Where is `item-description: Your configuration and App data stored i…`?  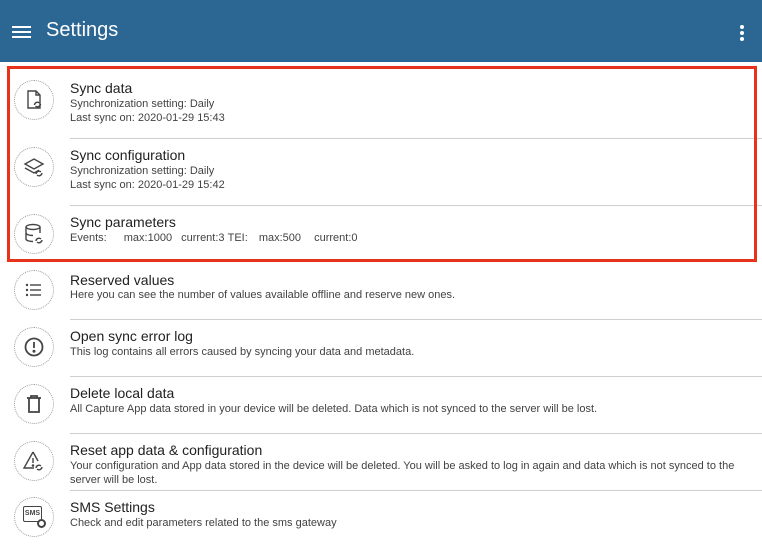 item-description: Your configuration and App data stored i… is located at coordinates (402, 473).